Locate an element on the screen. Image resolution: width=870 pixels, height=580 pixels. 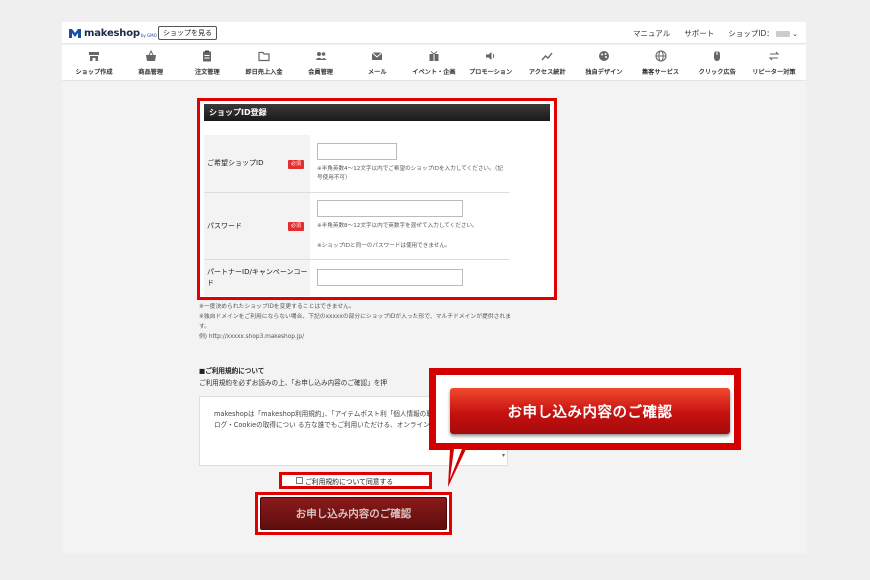
nav-item-members: 会員管理 is located at coordinates (321, 63).